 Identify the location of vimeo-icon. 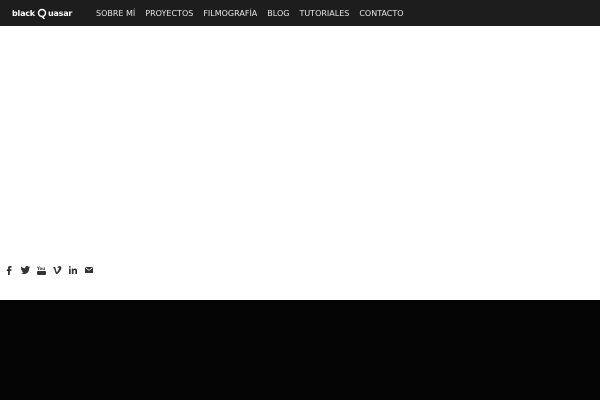
(57, 270).